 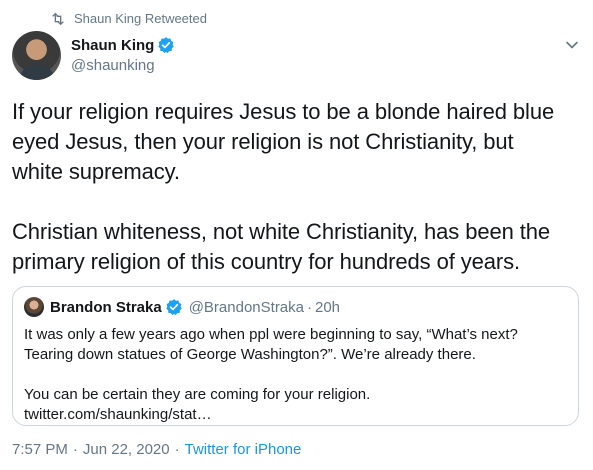 I want to click on author-name: Shaun King, so click(x=112, y=45).